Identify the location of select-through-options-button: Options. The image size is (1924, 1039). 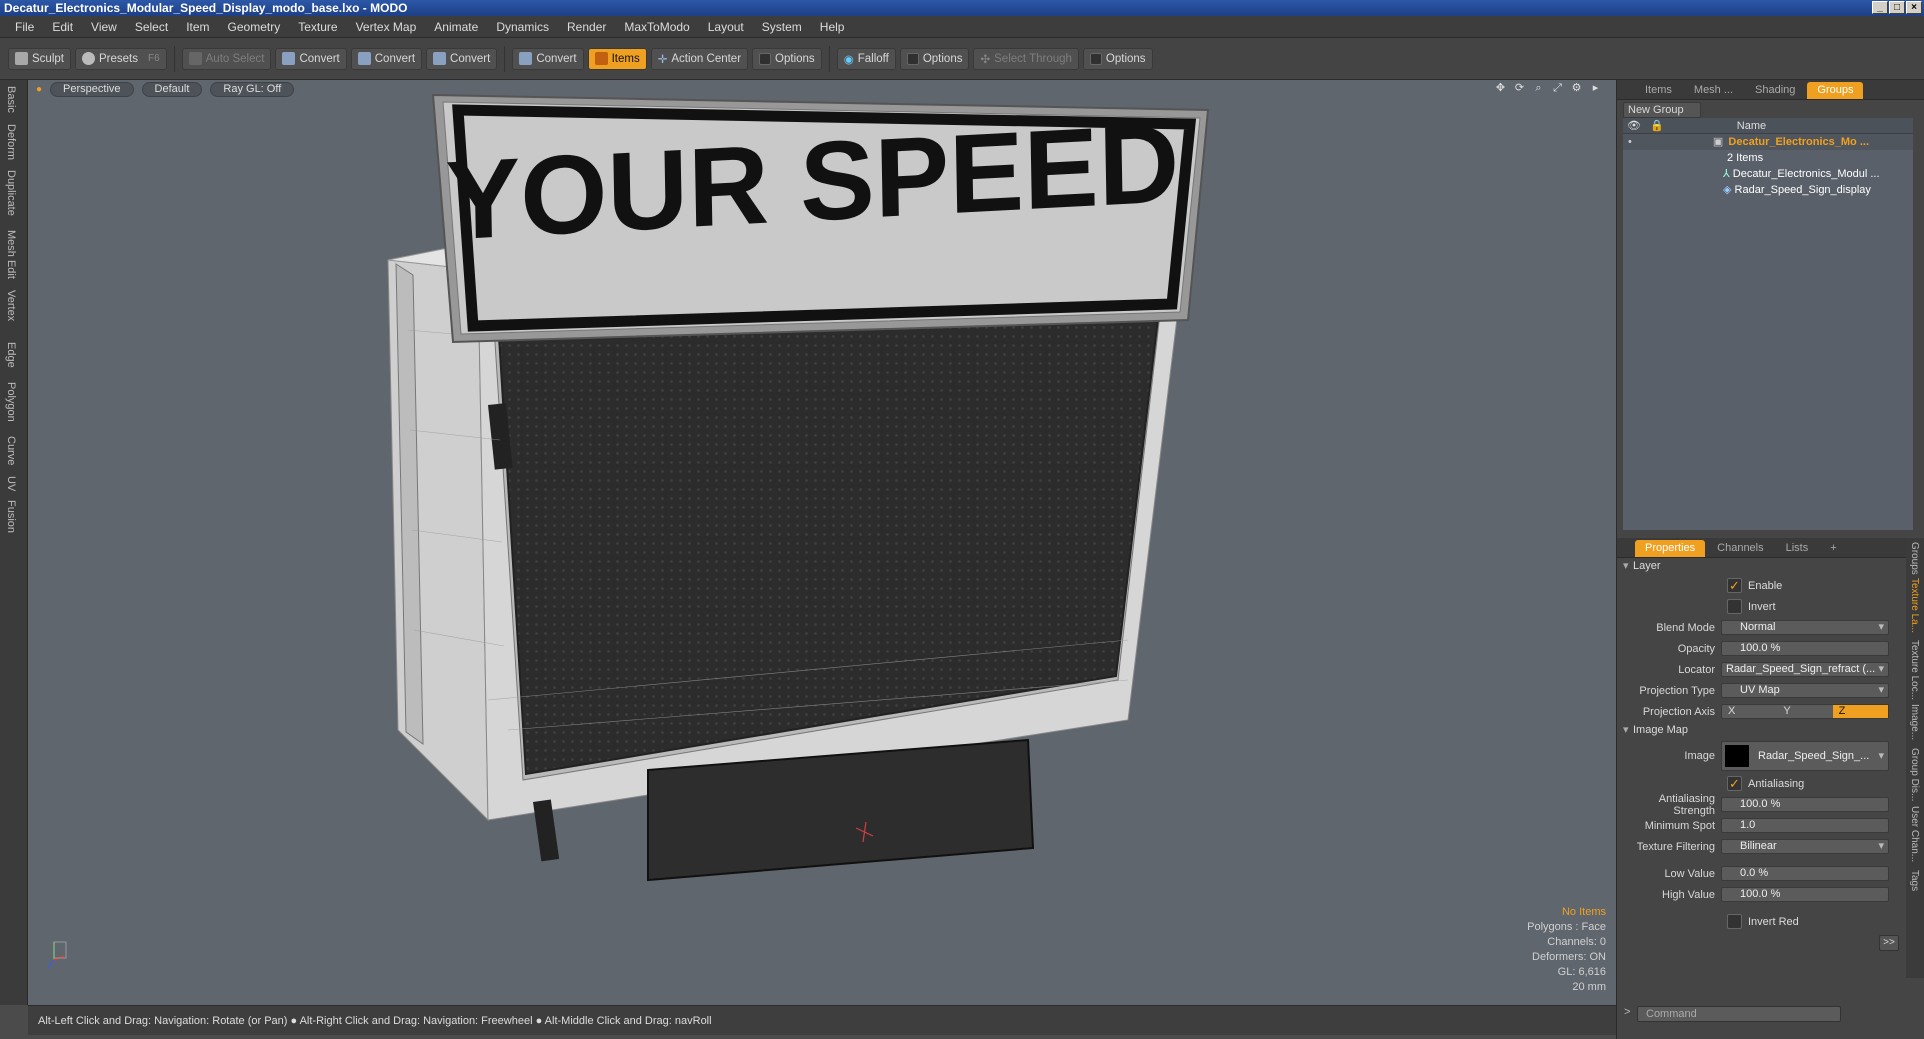
(1117, 58).